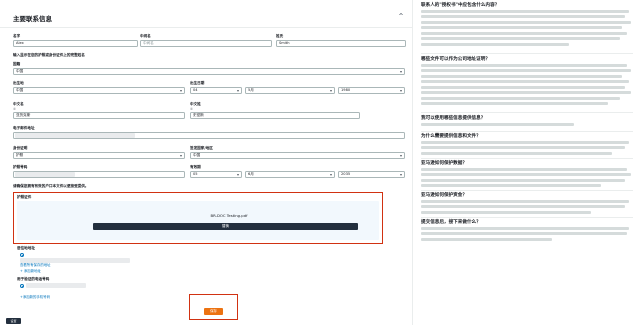  What do you see at coordinates (213, 311) in the screenshot?
I see `save-button: 保存` at bounding box center [213, 311].